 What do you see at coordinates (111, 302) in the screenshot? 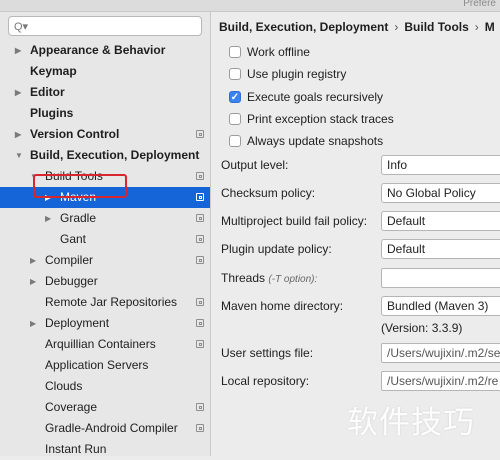
I see `tree-item-label: Remote Jar Repositories` at bounding box center [111, 302].